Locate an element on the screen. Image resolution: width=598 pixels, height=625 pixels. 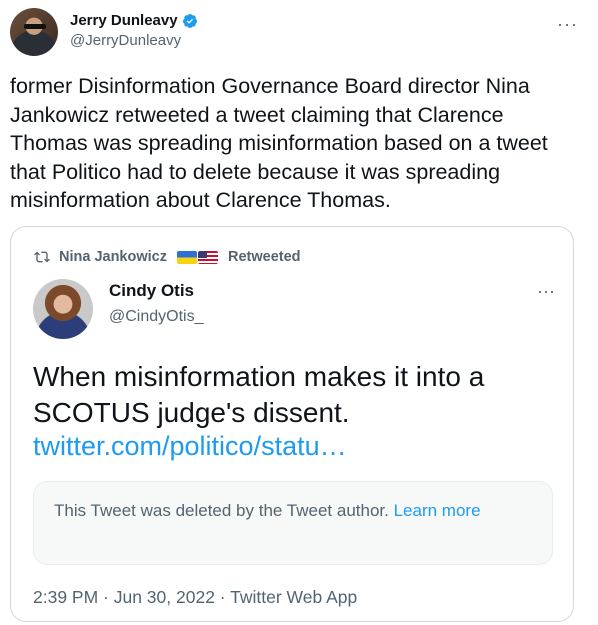
retweeted-label: Retweeted is located at coordinates (264, 257).